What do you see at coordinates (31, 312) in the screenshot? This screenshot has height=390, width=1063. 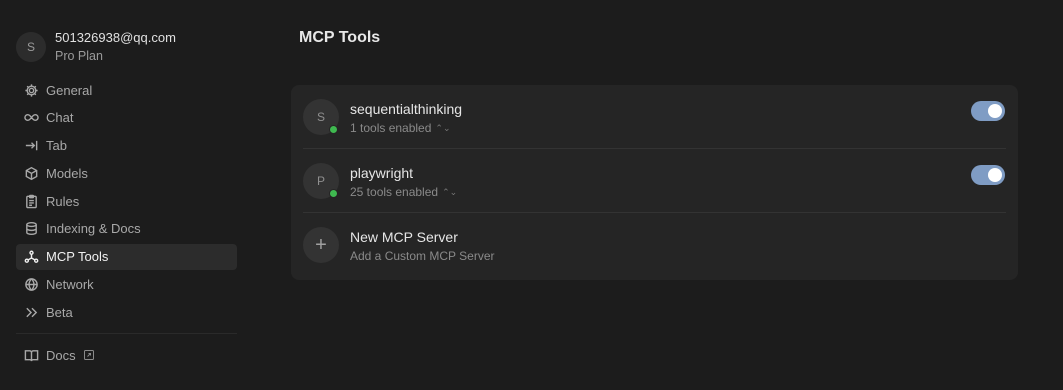 I see `chevrons-right-icon` at bounding box center [31, 312].